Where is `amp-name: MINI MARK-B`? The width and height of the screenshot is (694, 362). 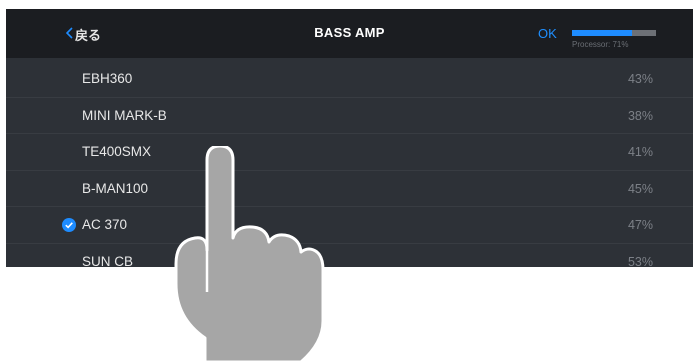
amp-name: MINI MARK-B is located at coordinates (124, 115).